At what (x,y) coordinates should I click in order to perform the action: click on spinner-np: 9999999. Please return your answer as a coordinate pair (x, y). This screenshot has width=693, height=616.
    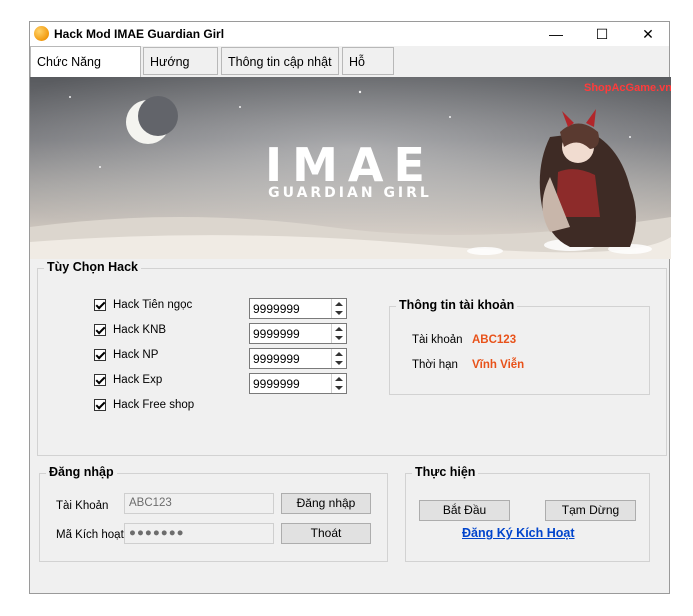
    Looking at the image, I should click on (298, 358).